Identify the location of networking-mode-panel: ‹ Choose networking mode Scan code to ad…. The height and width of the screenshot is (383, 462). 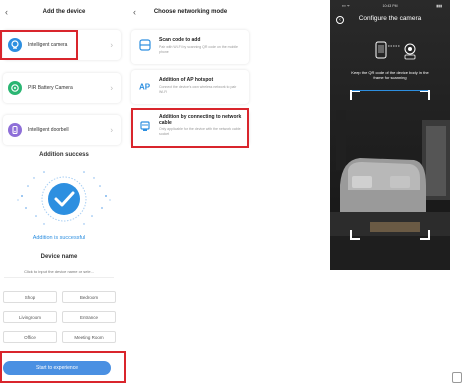
(190, 80).